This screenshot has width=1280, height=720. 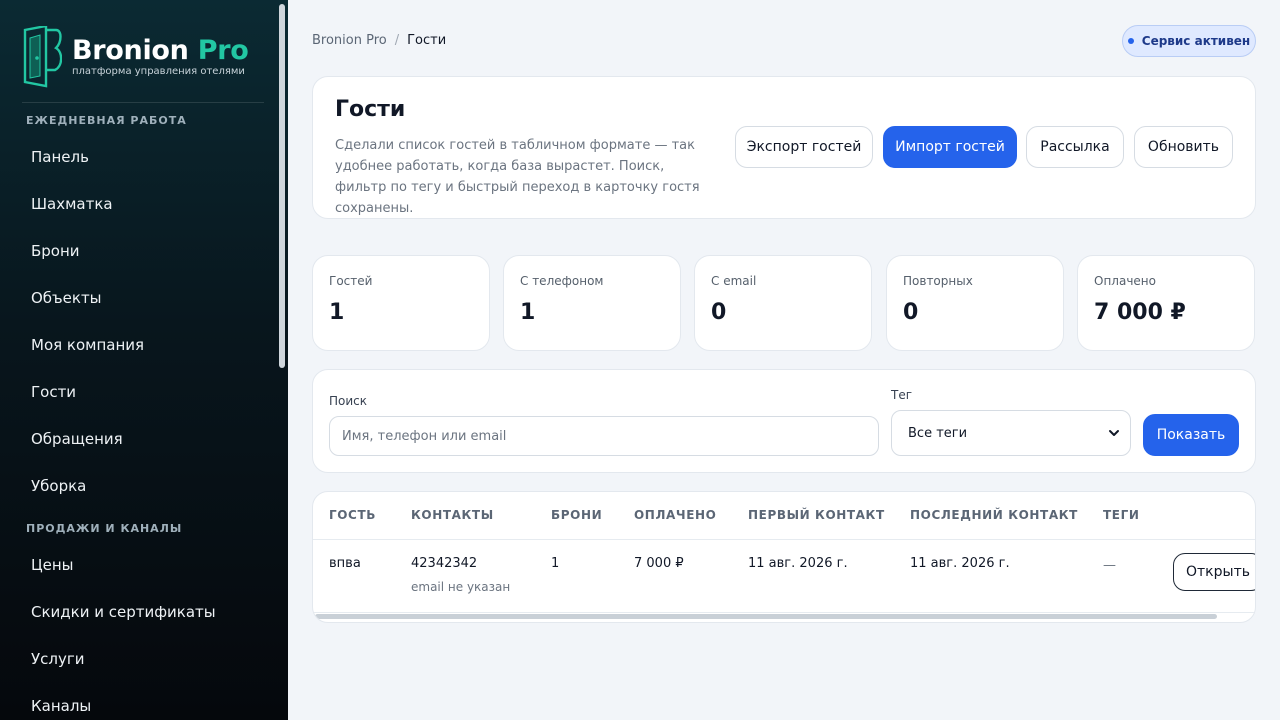 I want to click on sidebar-item-guests: Гости, so click(x=53, y=392).